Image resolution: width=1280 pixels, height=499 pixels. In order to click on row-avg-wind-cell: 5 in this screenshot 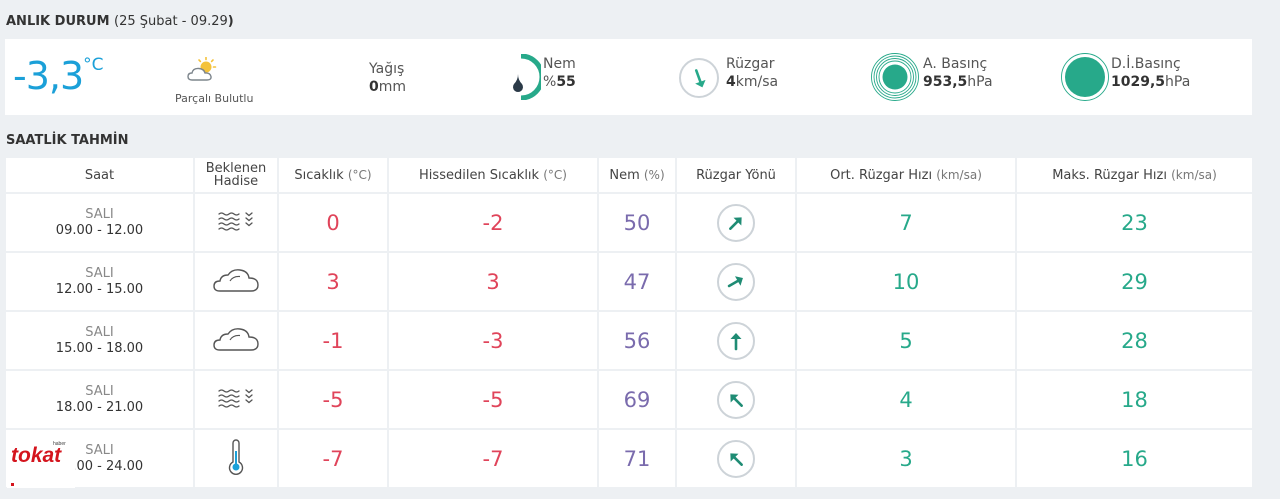, I will do `click(906, 340)`.